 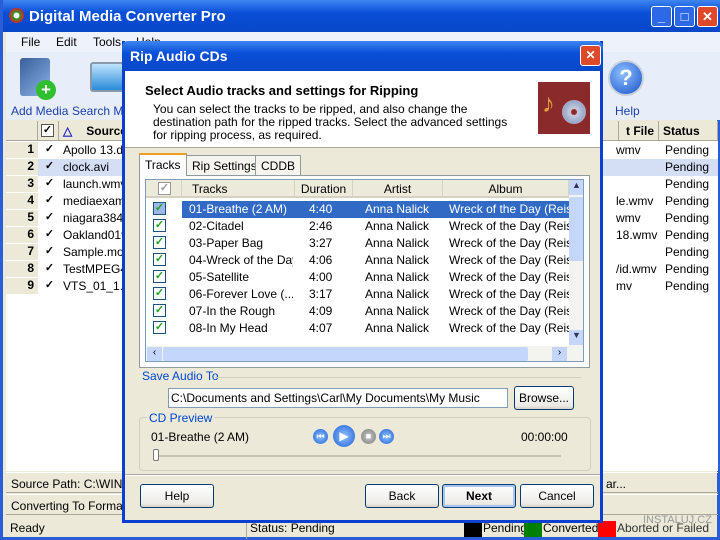 What do you see at coordinates (324, 189) in the screenshot?
I see `duration-column-header: Duration` at bounding box center [324, 189].